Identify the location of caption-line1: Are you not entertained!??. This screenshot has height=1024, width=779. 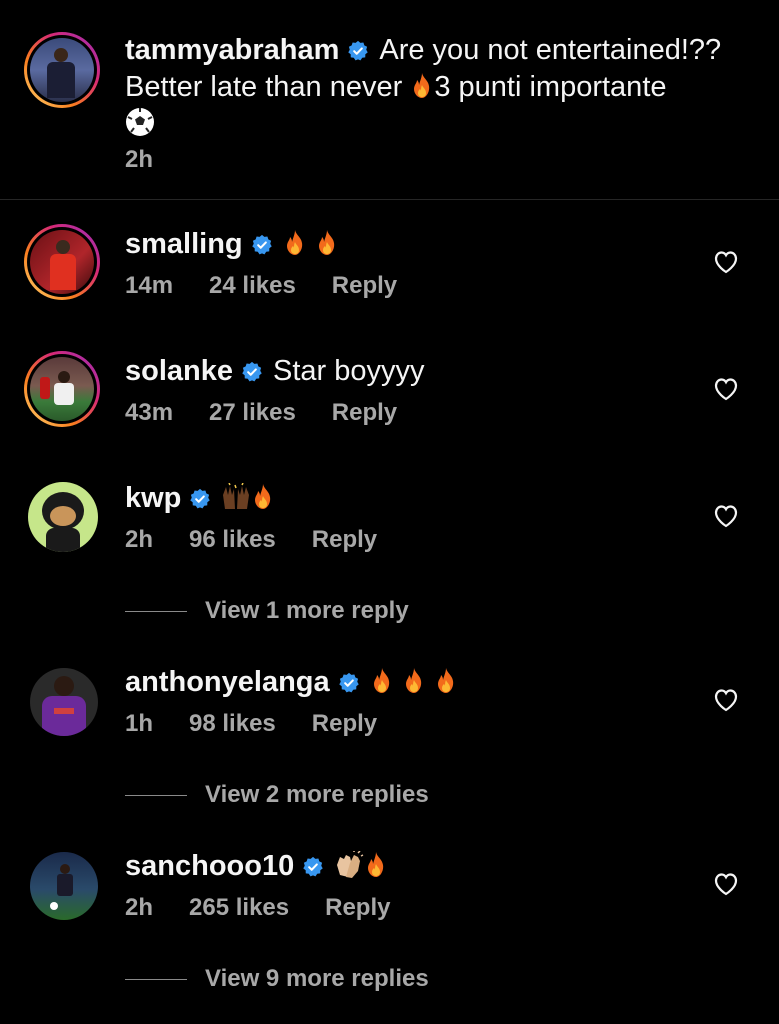
(550, 50).